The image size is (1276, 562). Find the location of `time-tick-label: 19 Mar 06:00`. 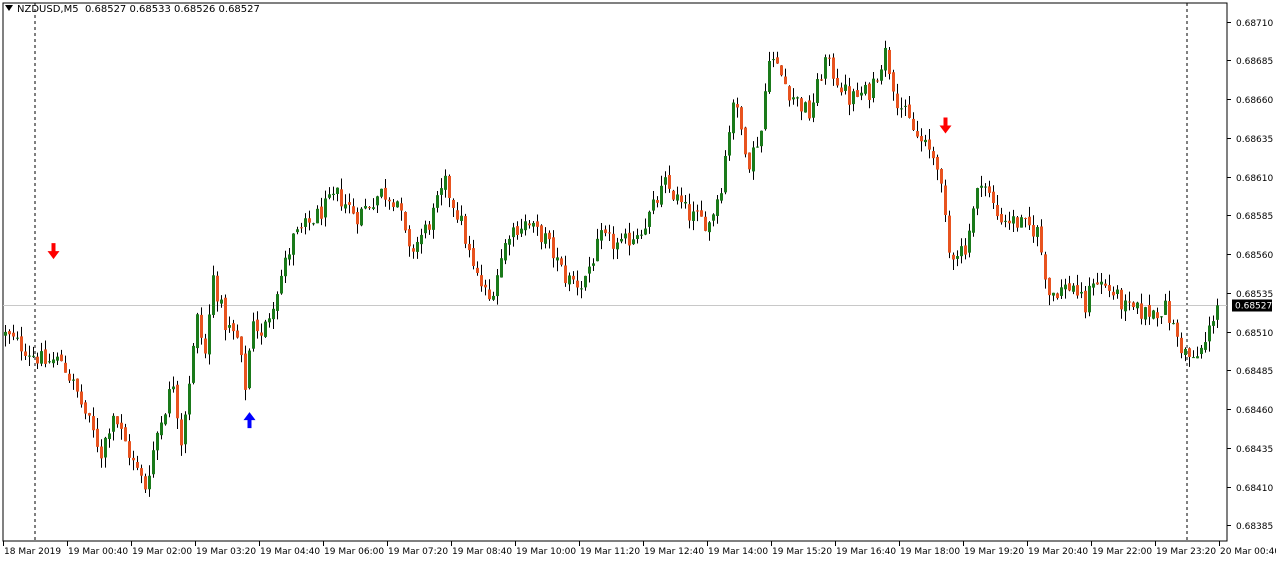

time-tick-label: 19 Mar 06:00 is located at coordinates (354, 552).